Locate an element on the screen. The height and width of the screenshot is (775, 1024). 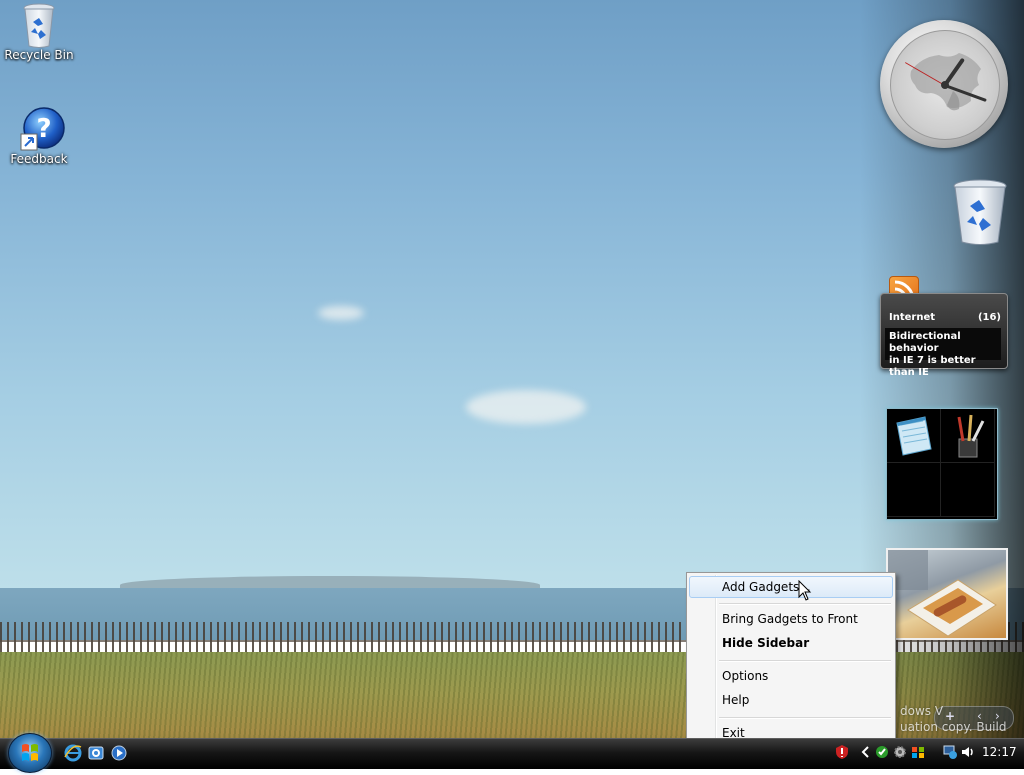
clock-face is located at coordinates (945, 85).